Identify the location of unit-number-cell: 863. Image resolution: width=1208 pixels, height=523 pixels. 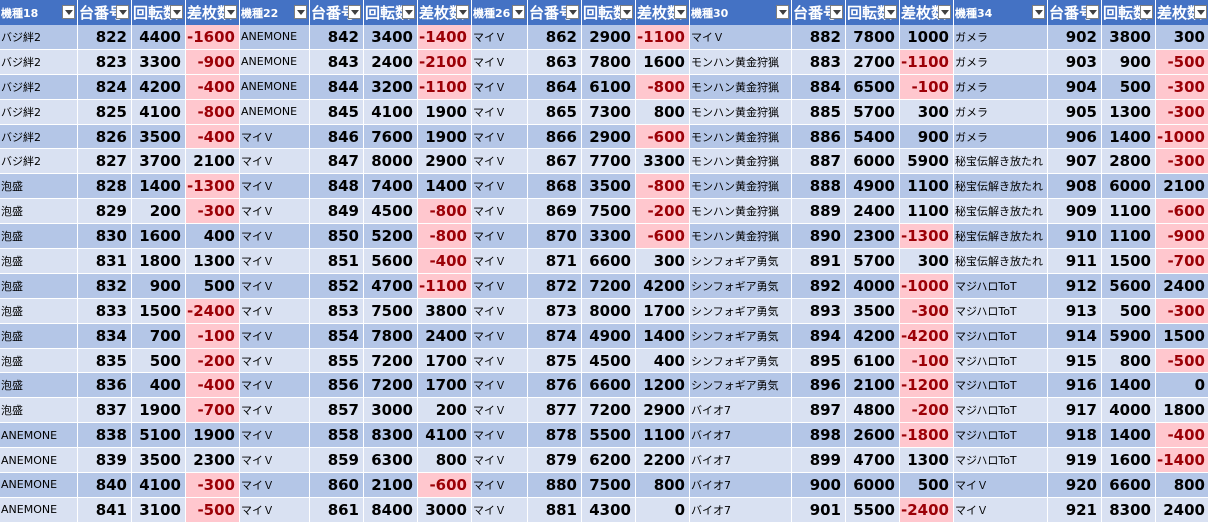
(555, 62).